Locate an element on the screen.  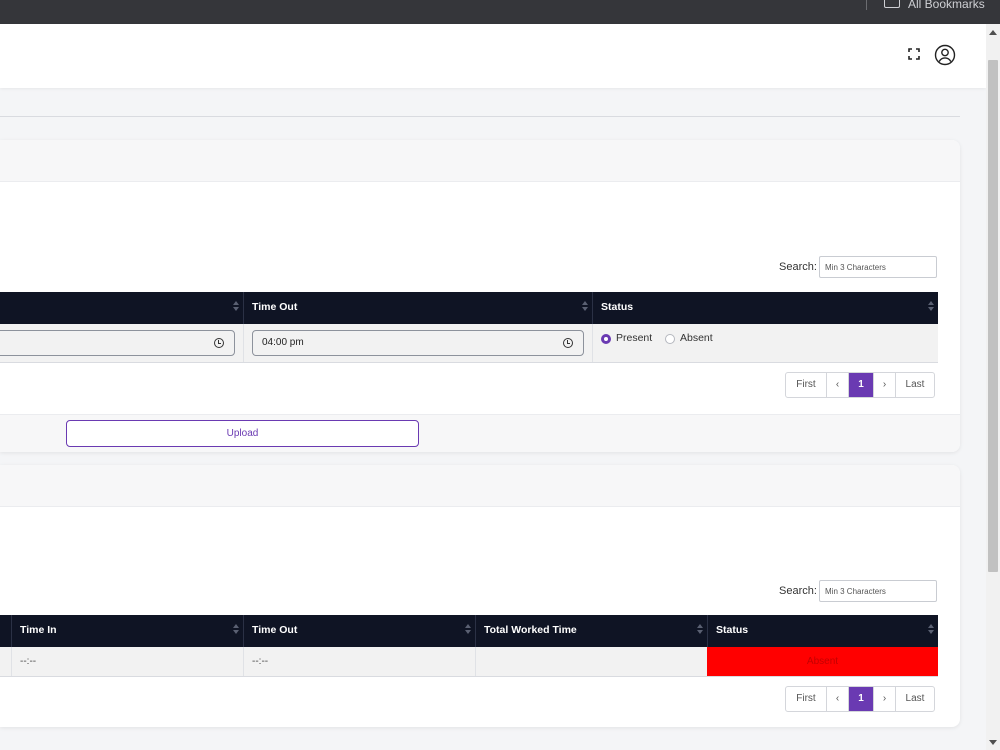
time-in-input is located at coordinates (117, 343).